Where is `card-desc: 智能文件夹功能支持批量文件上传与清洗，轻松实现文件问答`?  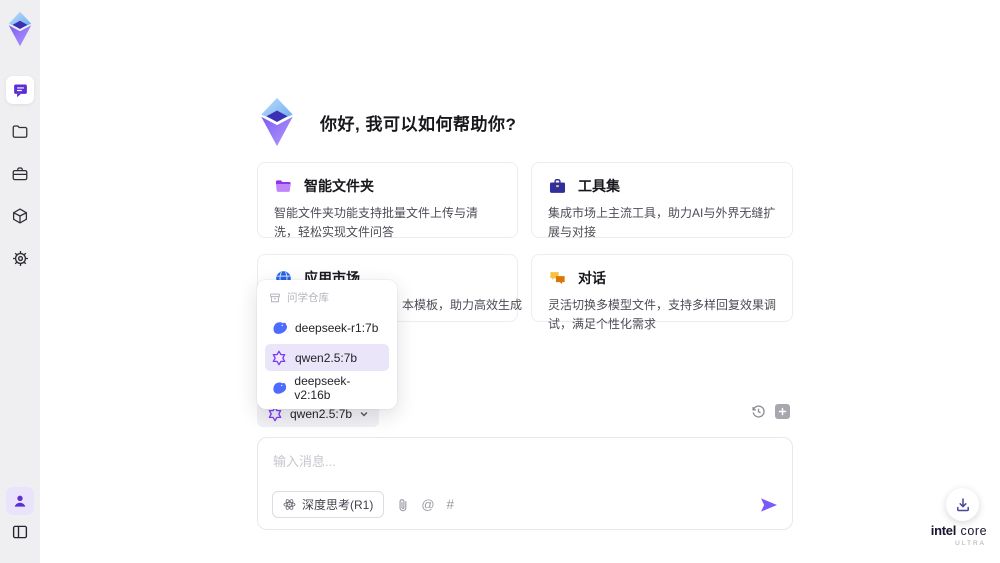 card-desc: 智能文件夹功能支持批量文件上传与清洗，轻松实现文件问答 is located at coordinates (376, 222).